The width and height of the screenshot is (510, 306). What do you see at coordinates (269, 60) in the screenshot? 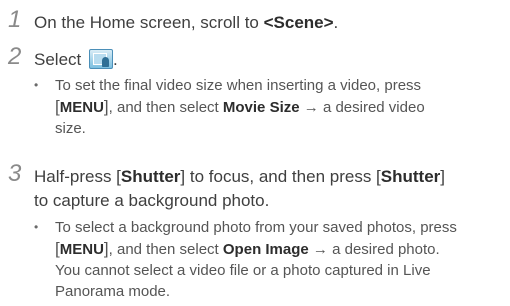
I see `step-text: Select .` at bounding box center [269, 60].